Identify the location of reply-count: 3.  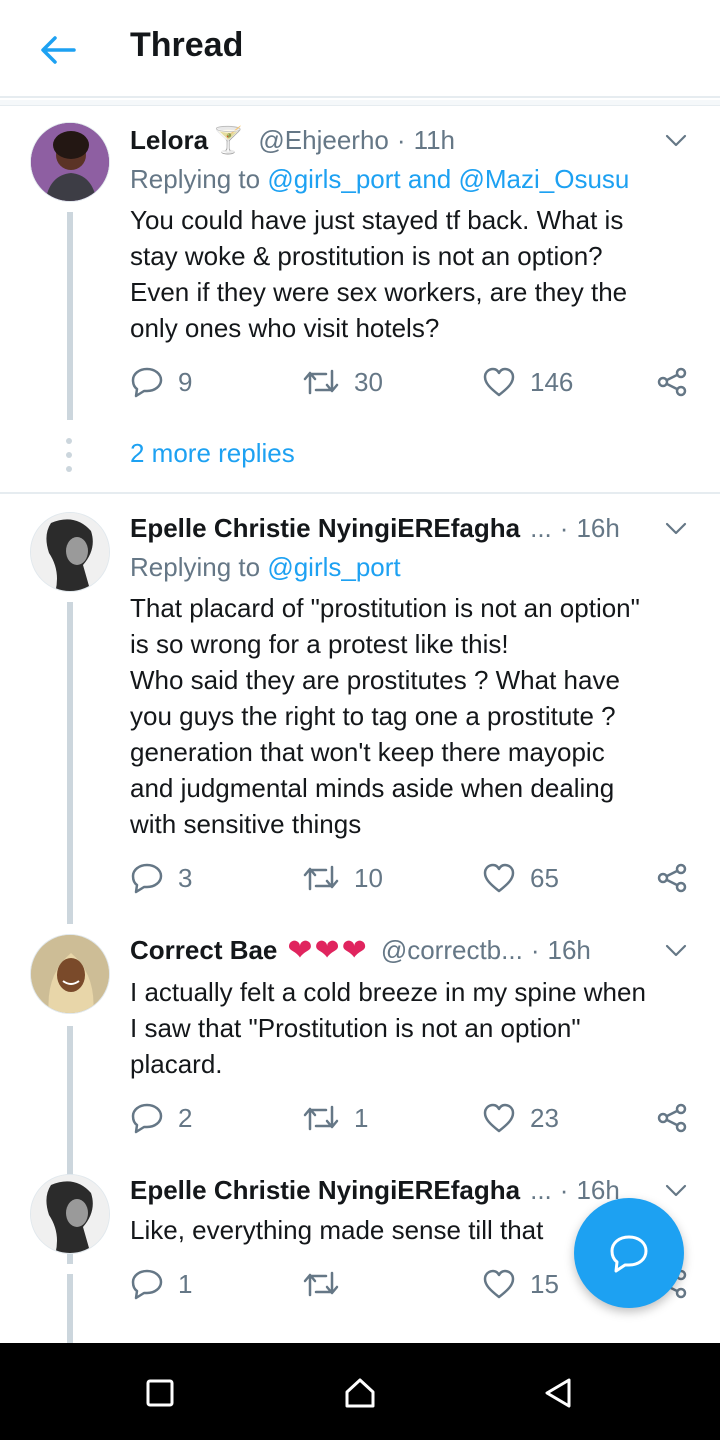
(185, 877).